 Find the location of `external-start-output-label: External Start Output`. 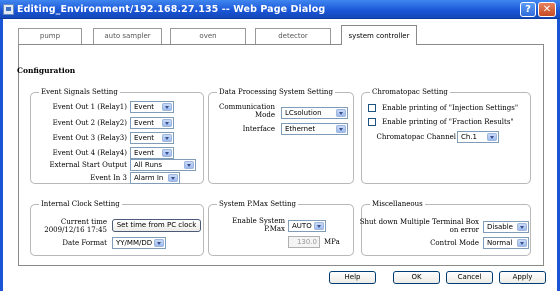

external-start-output-label: External Start Output is located at coordinates (88, 165).